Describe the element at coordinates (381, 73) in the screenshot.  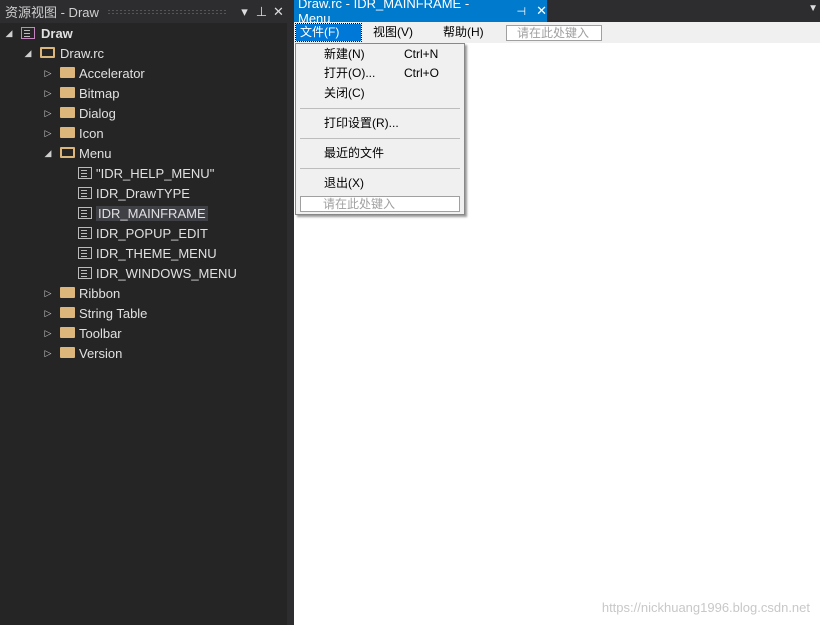
I see `menu-item-open: 打开(O)... Ctrl+O` at that location.